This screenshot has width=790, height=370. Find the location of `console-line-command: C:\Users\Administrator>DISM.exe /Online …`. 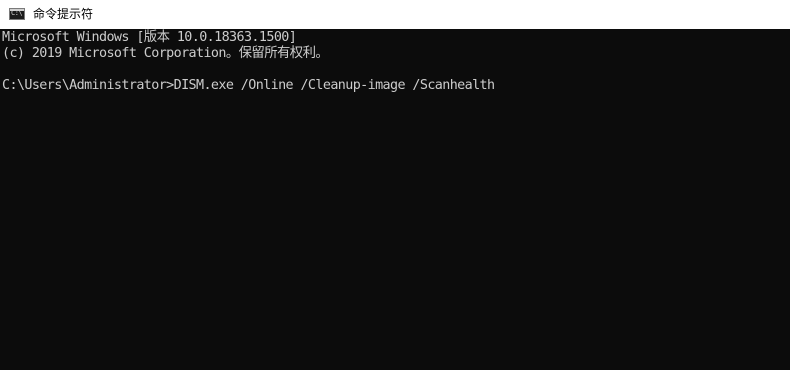

console-line-command: C:\Users\Administrator>DISM.exe /Online … is located at coordinates (248, 85).